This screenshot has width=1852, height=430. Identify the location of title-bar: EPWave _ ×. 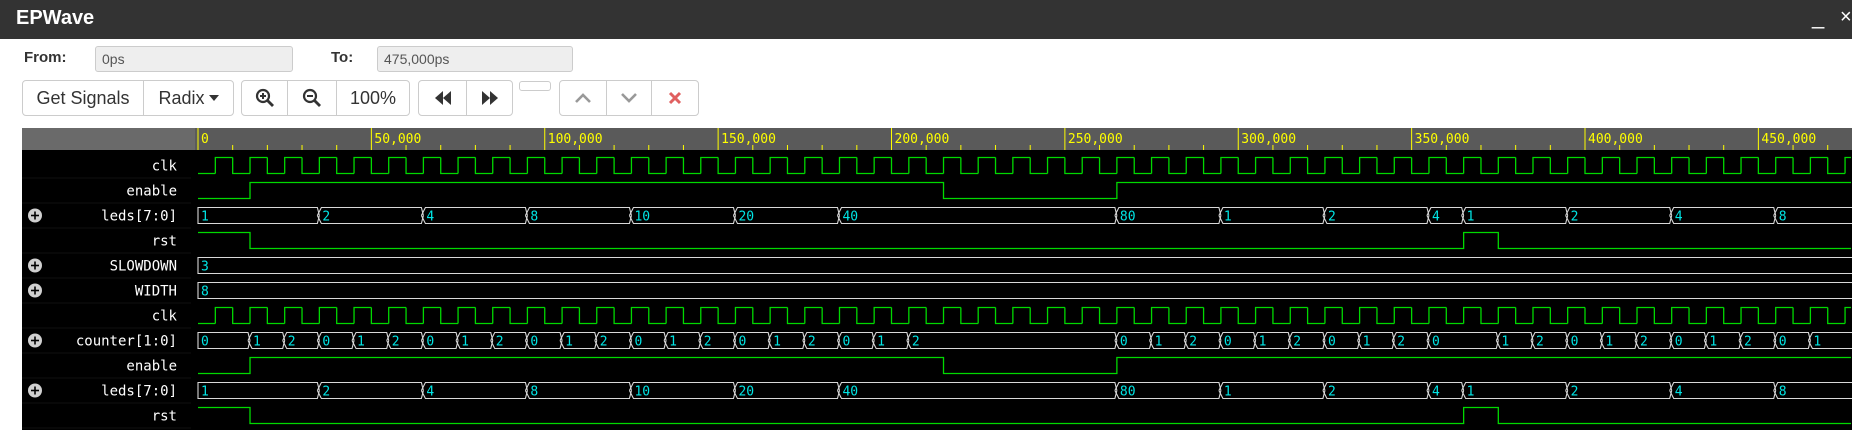
(926, 19).